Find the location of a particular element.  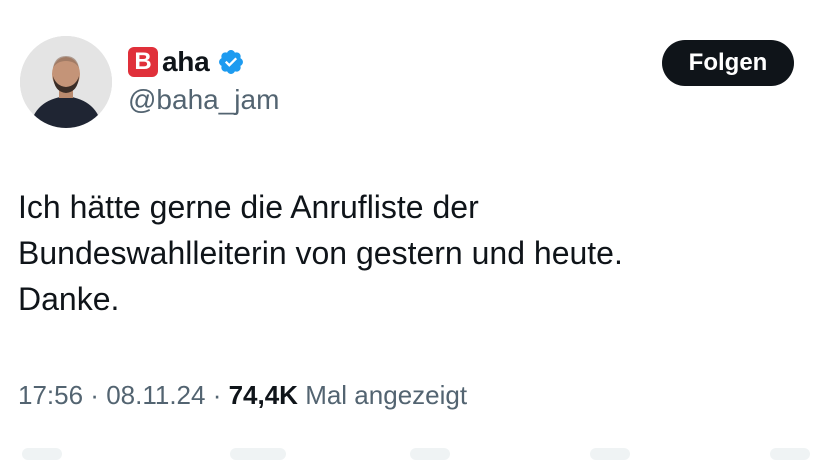

views-count: 74,4K is located at coordinates (263, 395).